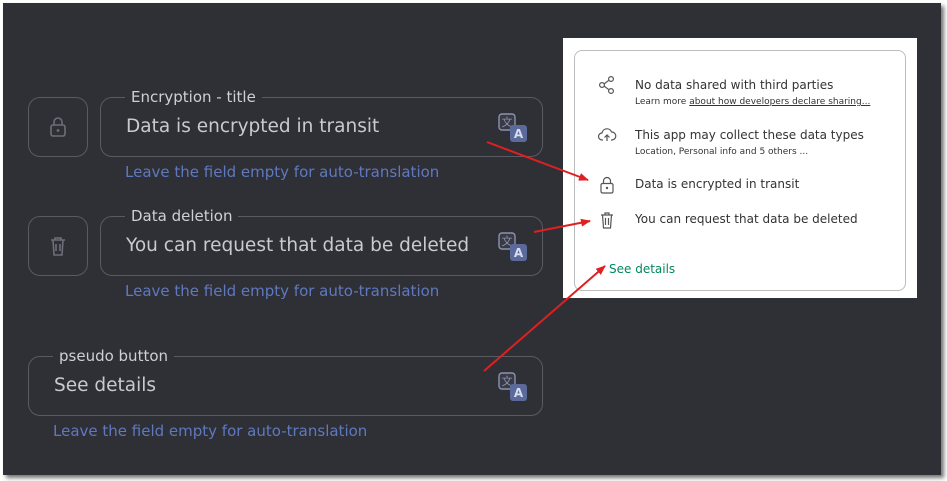 The image size is (947, 481). I want to click on annotation-arrows, so click(544, 256).